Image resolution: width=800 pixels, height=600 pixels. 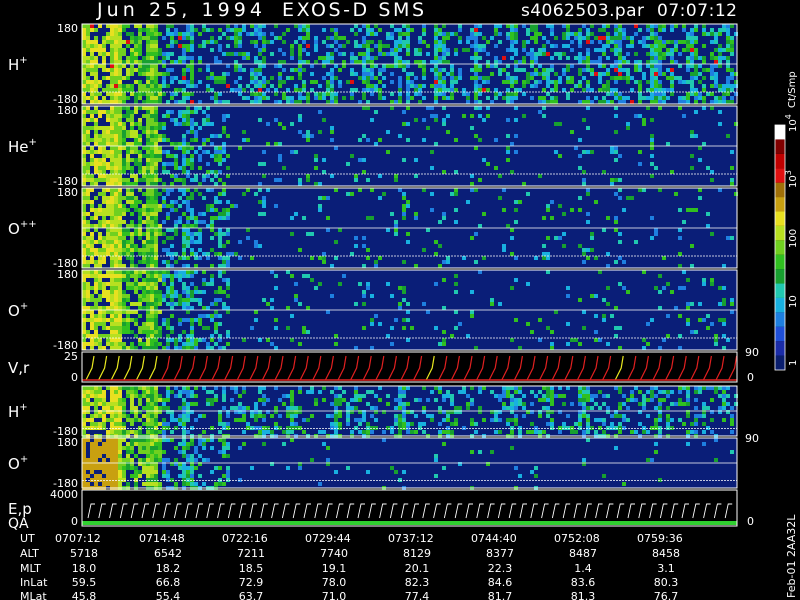 What do you see at coordinates (383, 461) in the screenshot?
I see `panel-o-plus-2: 180-180O+90` at bounding box center [383, 461].